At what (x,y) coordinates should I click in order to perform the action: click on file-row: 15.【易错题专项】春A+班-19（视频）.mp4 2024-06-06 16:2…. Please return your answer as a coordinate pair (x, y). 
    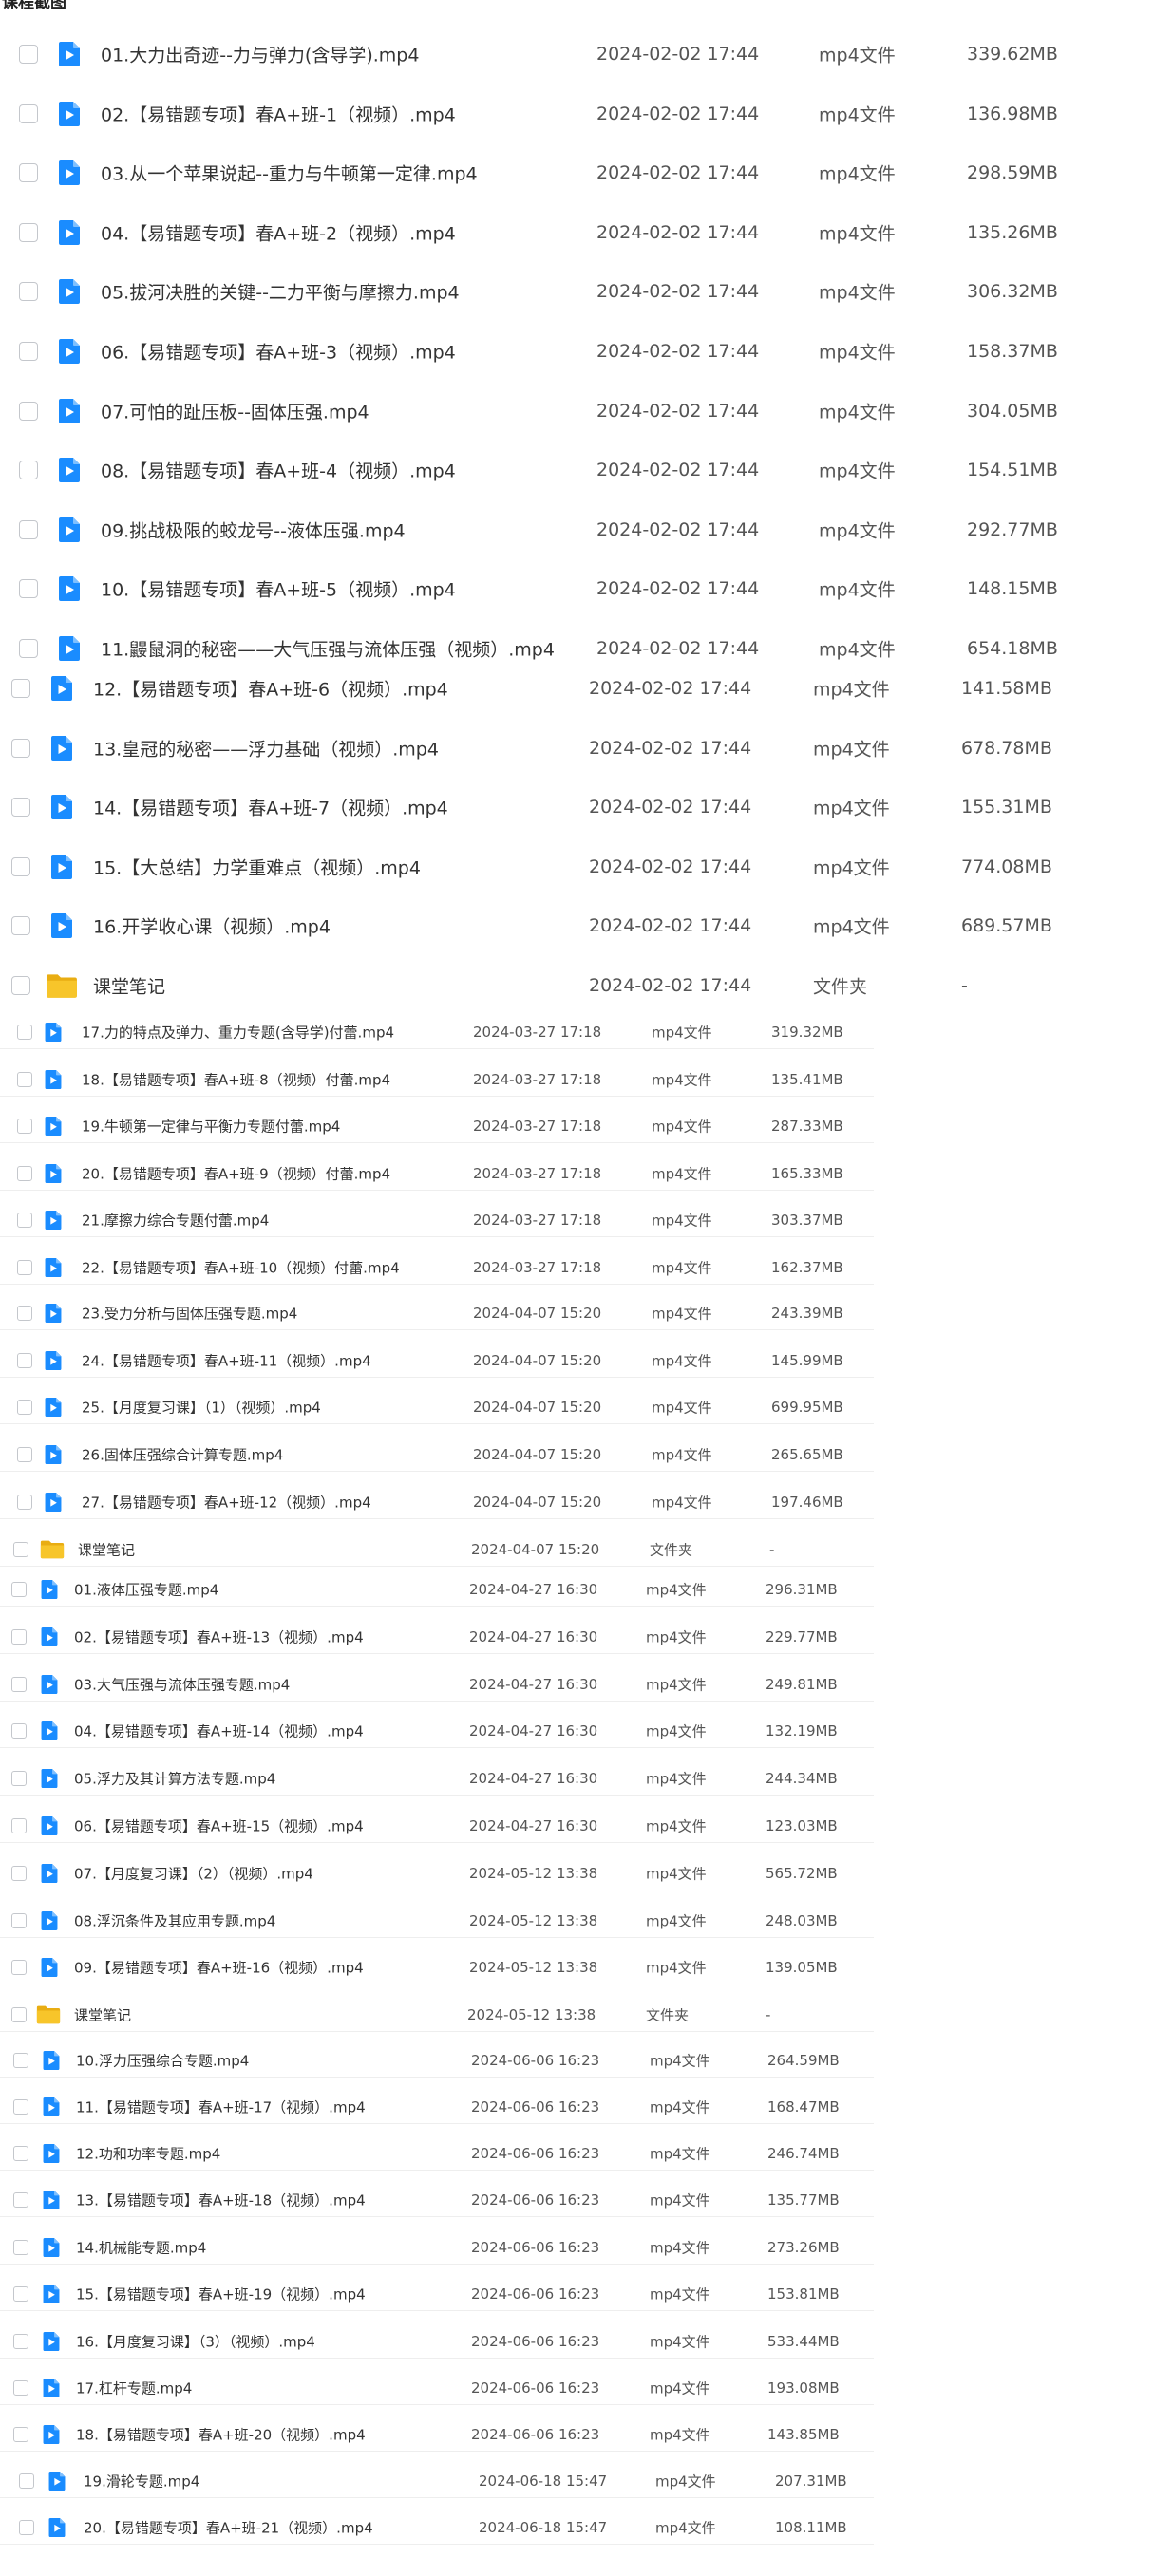
    Looking at the image, I should click on (586, 2294).